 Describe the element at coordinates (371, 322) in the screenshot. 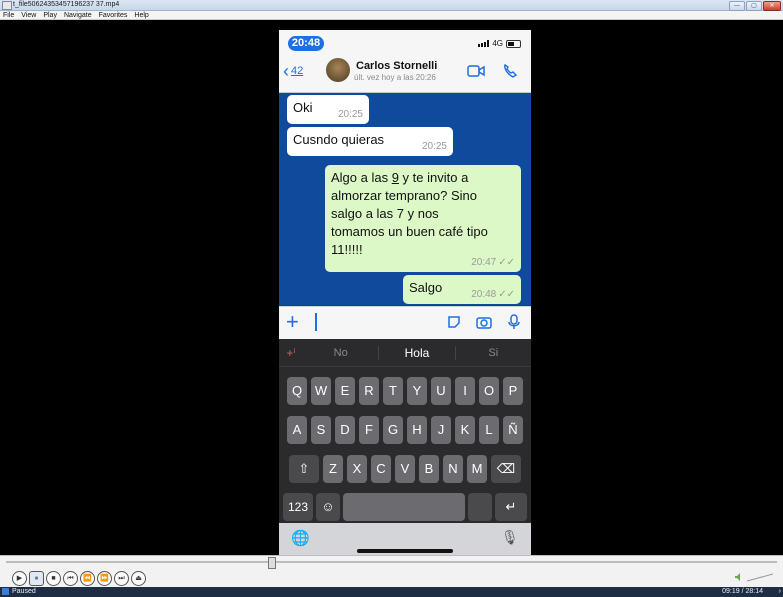

I see `message-input` at that location.